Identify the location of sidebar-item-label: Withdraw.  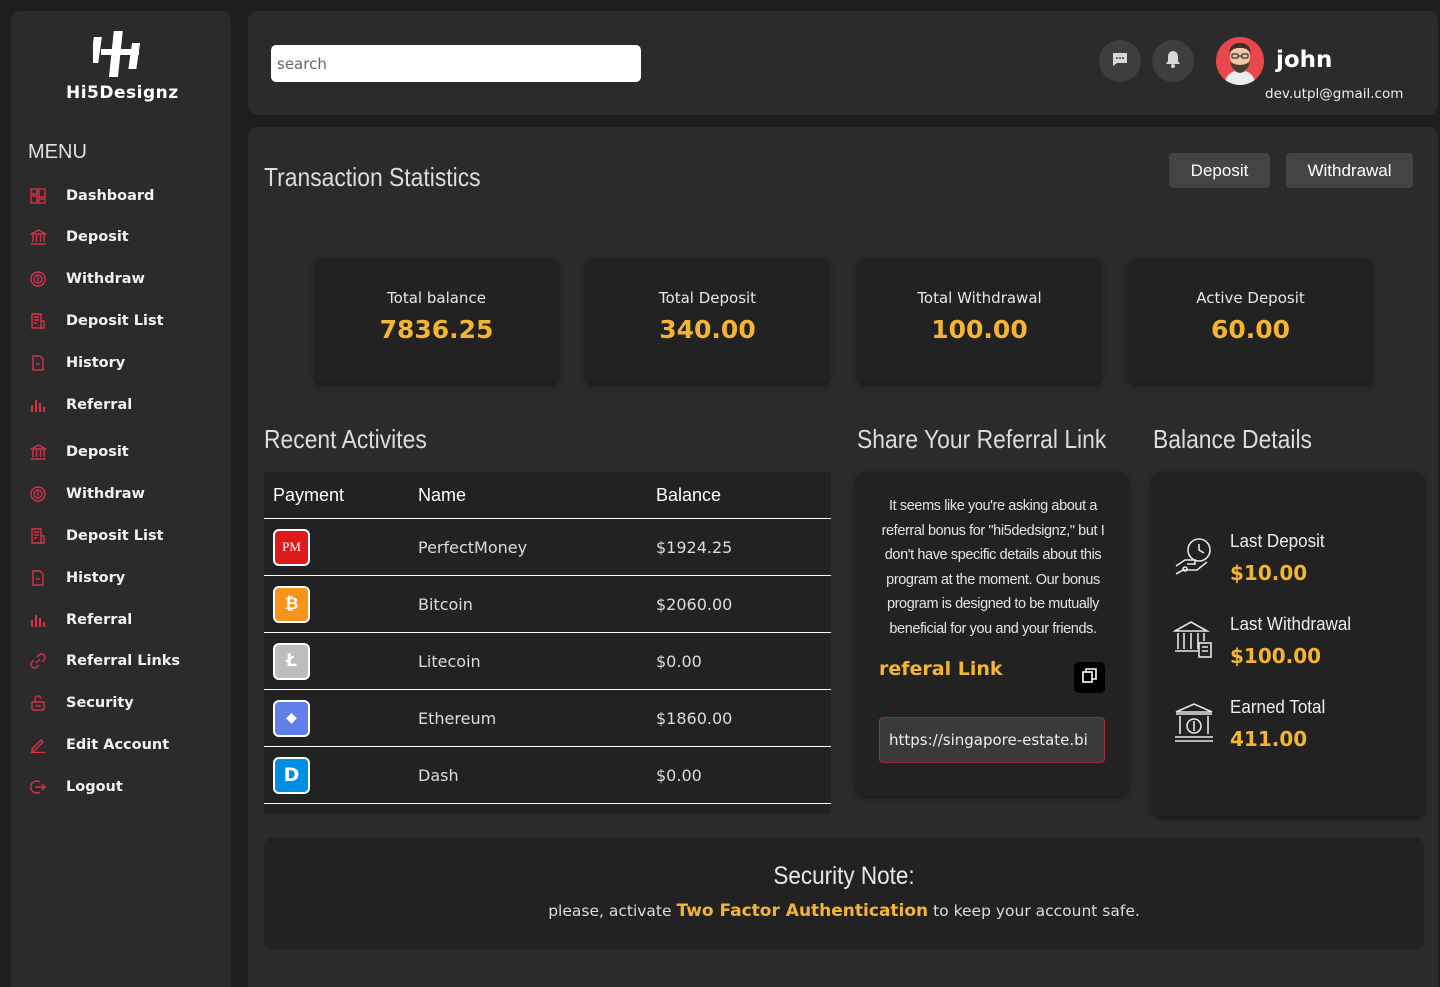
(105, 494).